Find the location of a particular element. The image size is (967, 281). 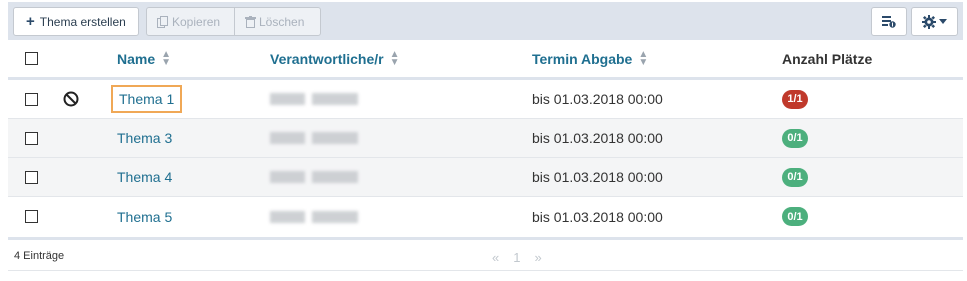

create-topic-button: + Thema erstellen is located at coordinates (76, 21).